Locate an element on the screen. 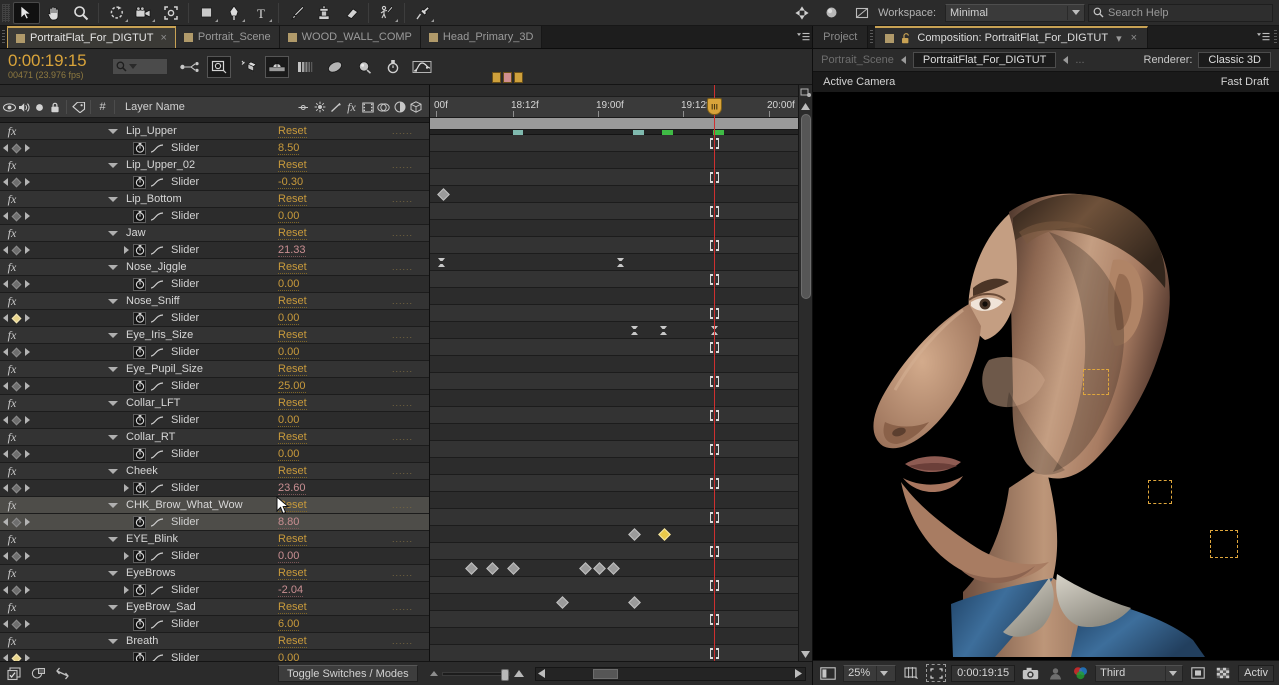 This screenshot has width=1279, height=685. value-cell: 0.00 is located at coordinates (289, 352).